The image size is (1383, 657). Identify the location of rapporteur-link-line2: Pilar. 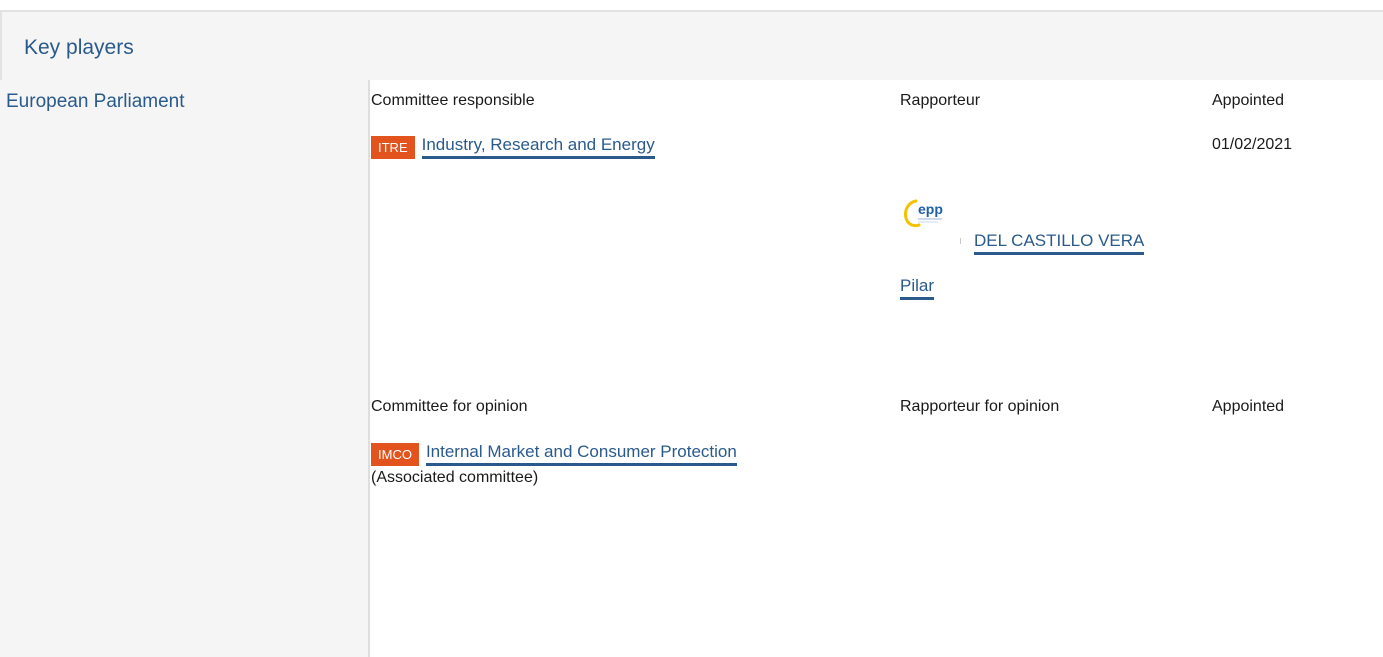
(917, 288).